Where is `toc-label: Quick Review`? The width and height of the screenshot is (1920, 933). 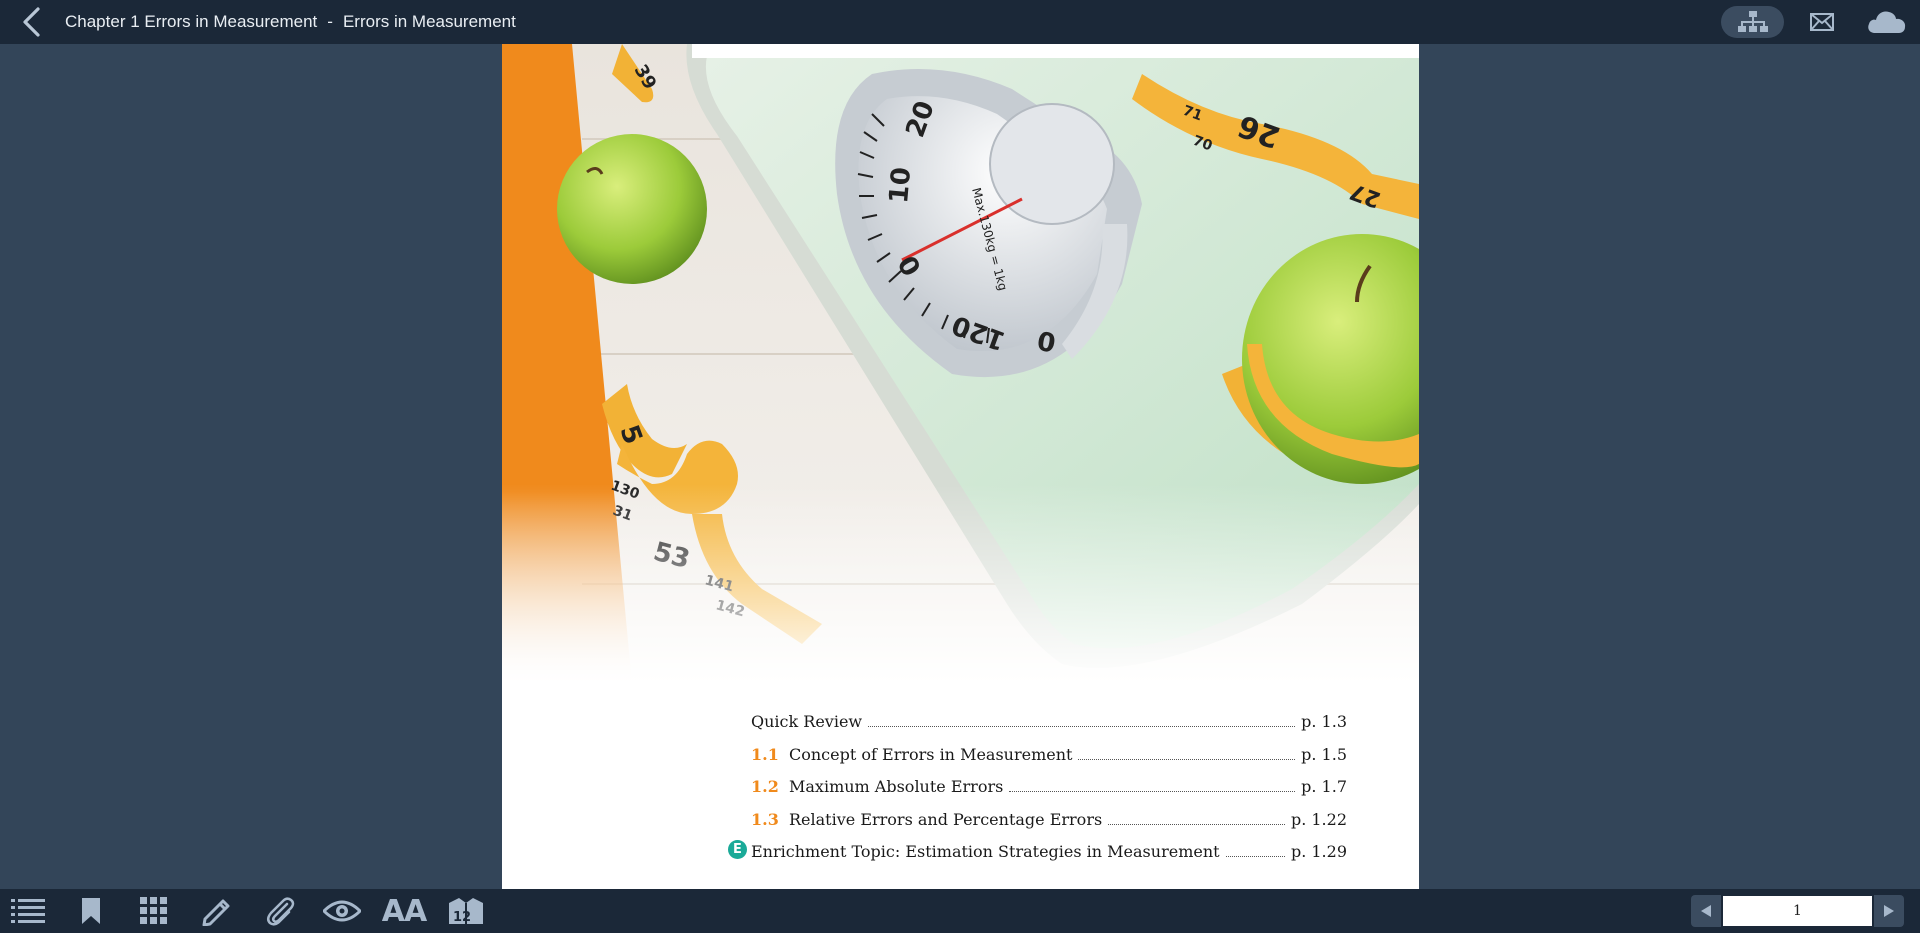 toc-label: Quick Review is located at coordinates (807, 721).